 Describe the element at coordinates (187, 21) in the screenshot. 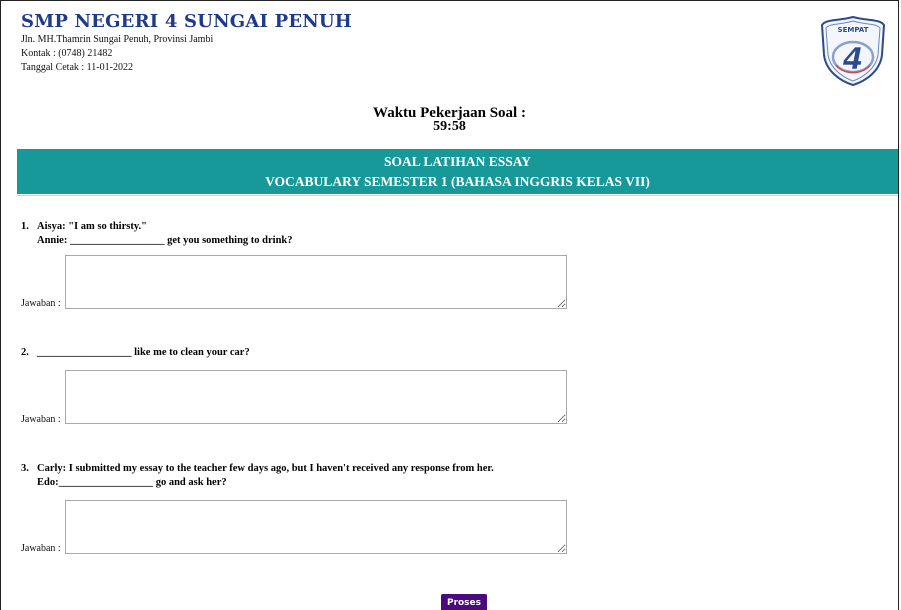

I see `school-name: SMP NEGERI 4 SUNGAI PENUH` at that location.